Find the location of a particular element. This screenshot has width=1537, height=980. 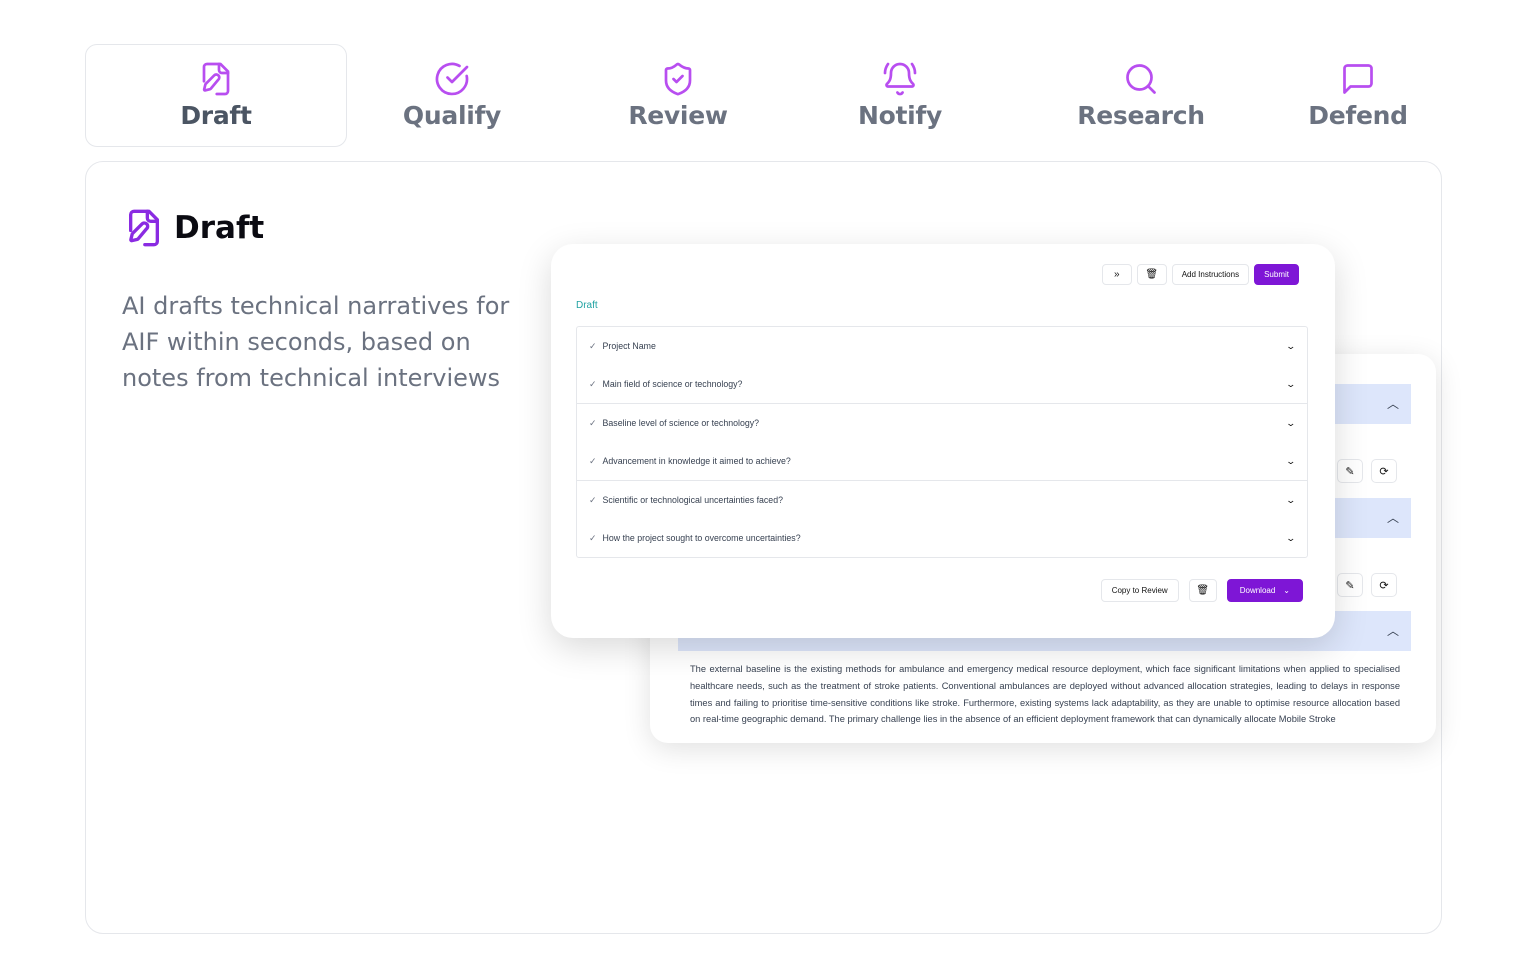

tab-label: Research is located at coordinates (1141, 115).